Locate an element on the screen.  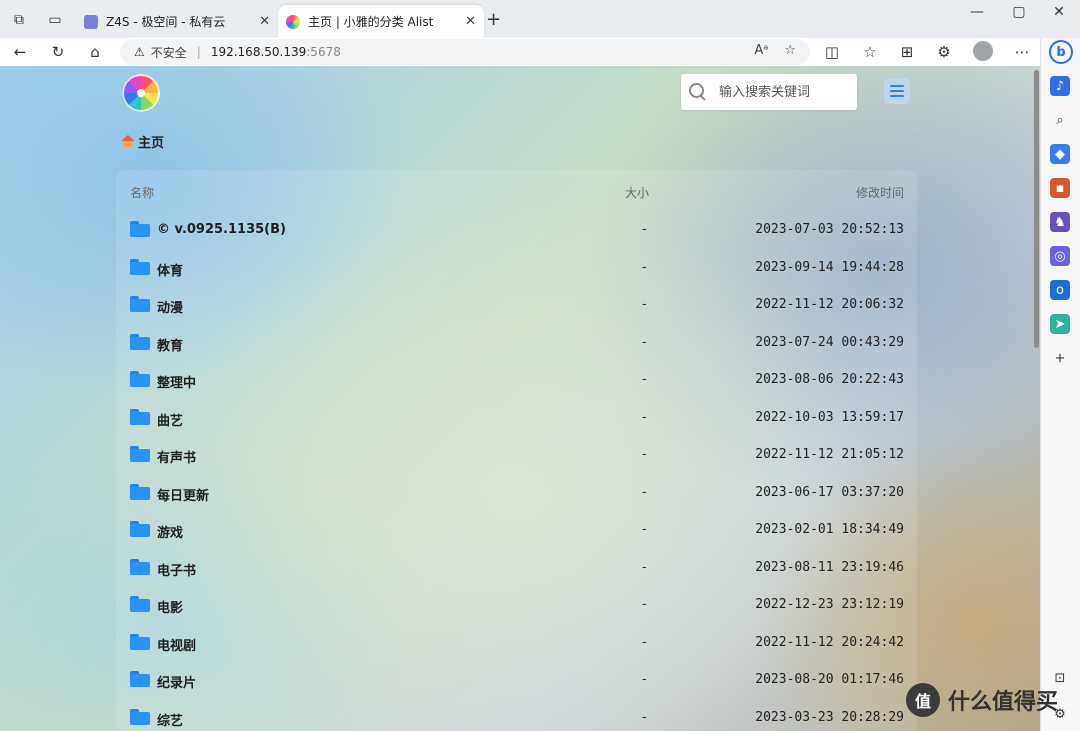
column-modified-header: 修改时间 is located at coordinates (880, 192).